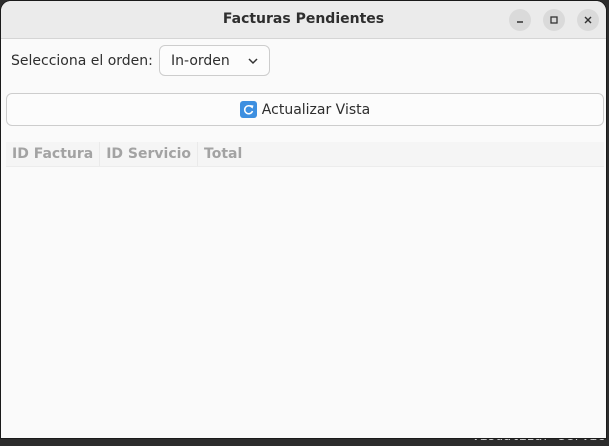 The width and height of the screenshot is (609, 446). I want to click on order-dropdown-value: In-orden, so click(200, 60).